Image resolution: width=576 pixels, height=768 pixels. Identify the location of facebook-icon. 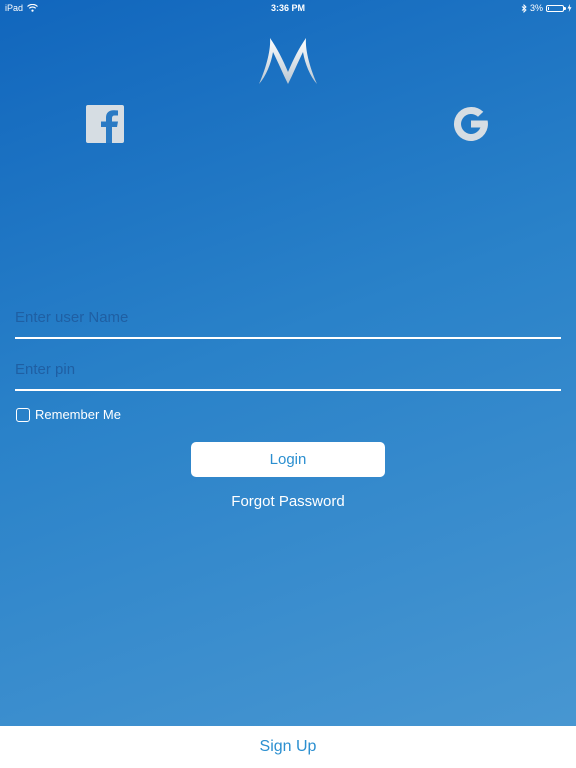
(105, 124).